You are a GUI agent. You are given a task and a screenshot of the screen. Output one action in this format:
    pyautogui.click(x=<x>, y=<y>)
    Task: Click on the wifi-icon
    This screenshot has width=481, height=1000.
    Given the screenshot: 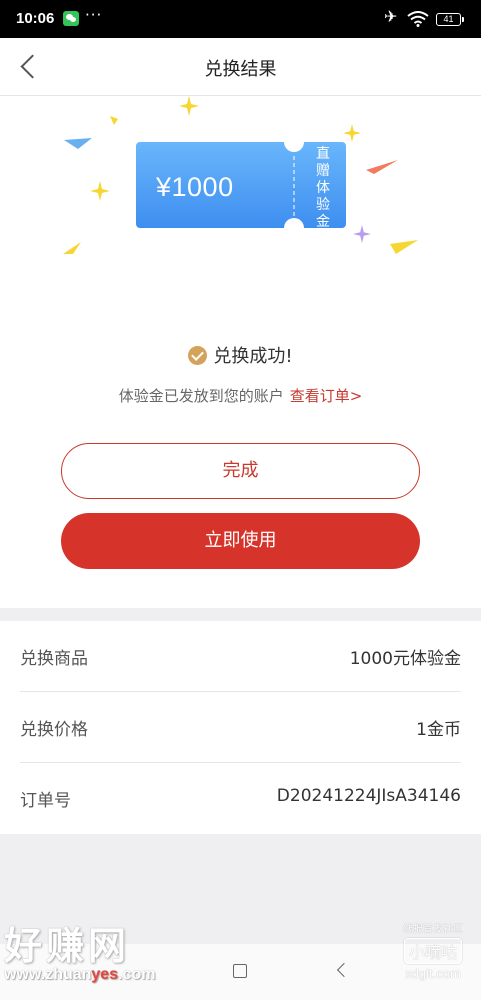 What is the action you would take?
    pyautogui.click(x=418, y=19)
    